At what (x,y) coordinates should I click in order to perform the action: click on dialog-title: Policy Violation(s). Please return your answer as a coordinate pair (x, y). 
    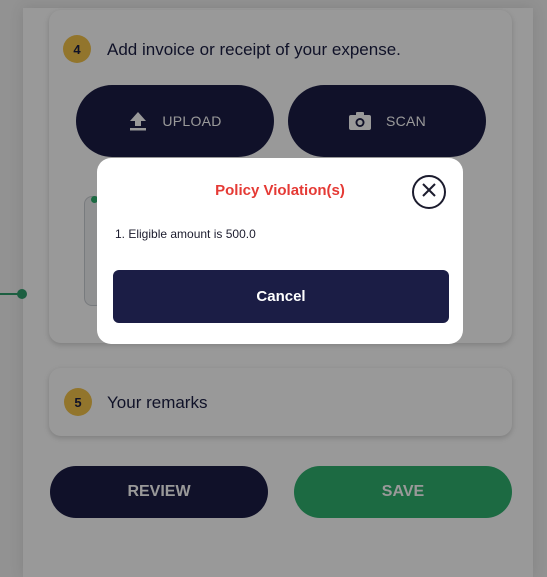
    Looking at the image, I should click on (280, 190).